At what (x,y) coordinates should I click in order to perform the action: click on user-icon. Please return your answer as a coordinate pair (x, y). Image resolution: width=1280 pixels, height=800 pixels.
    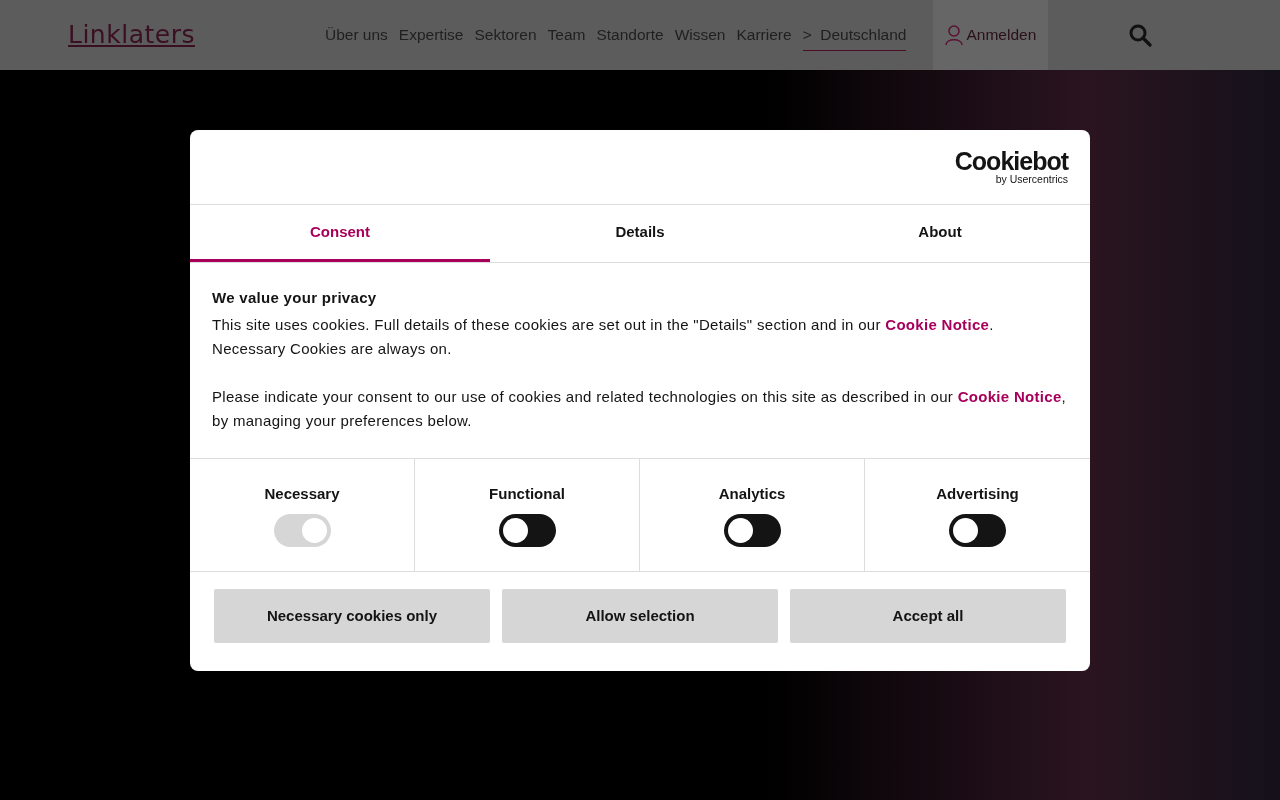
    Looking at the image, I should click on (954, 35).